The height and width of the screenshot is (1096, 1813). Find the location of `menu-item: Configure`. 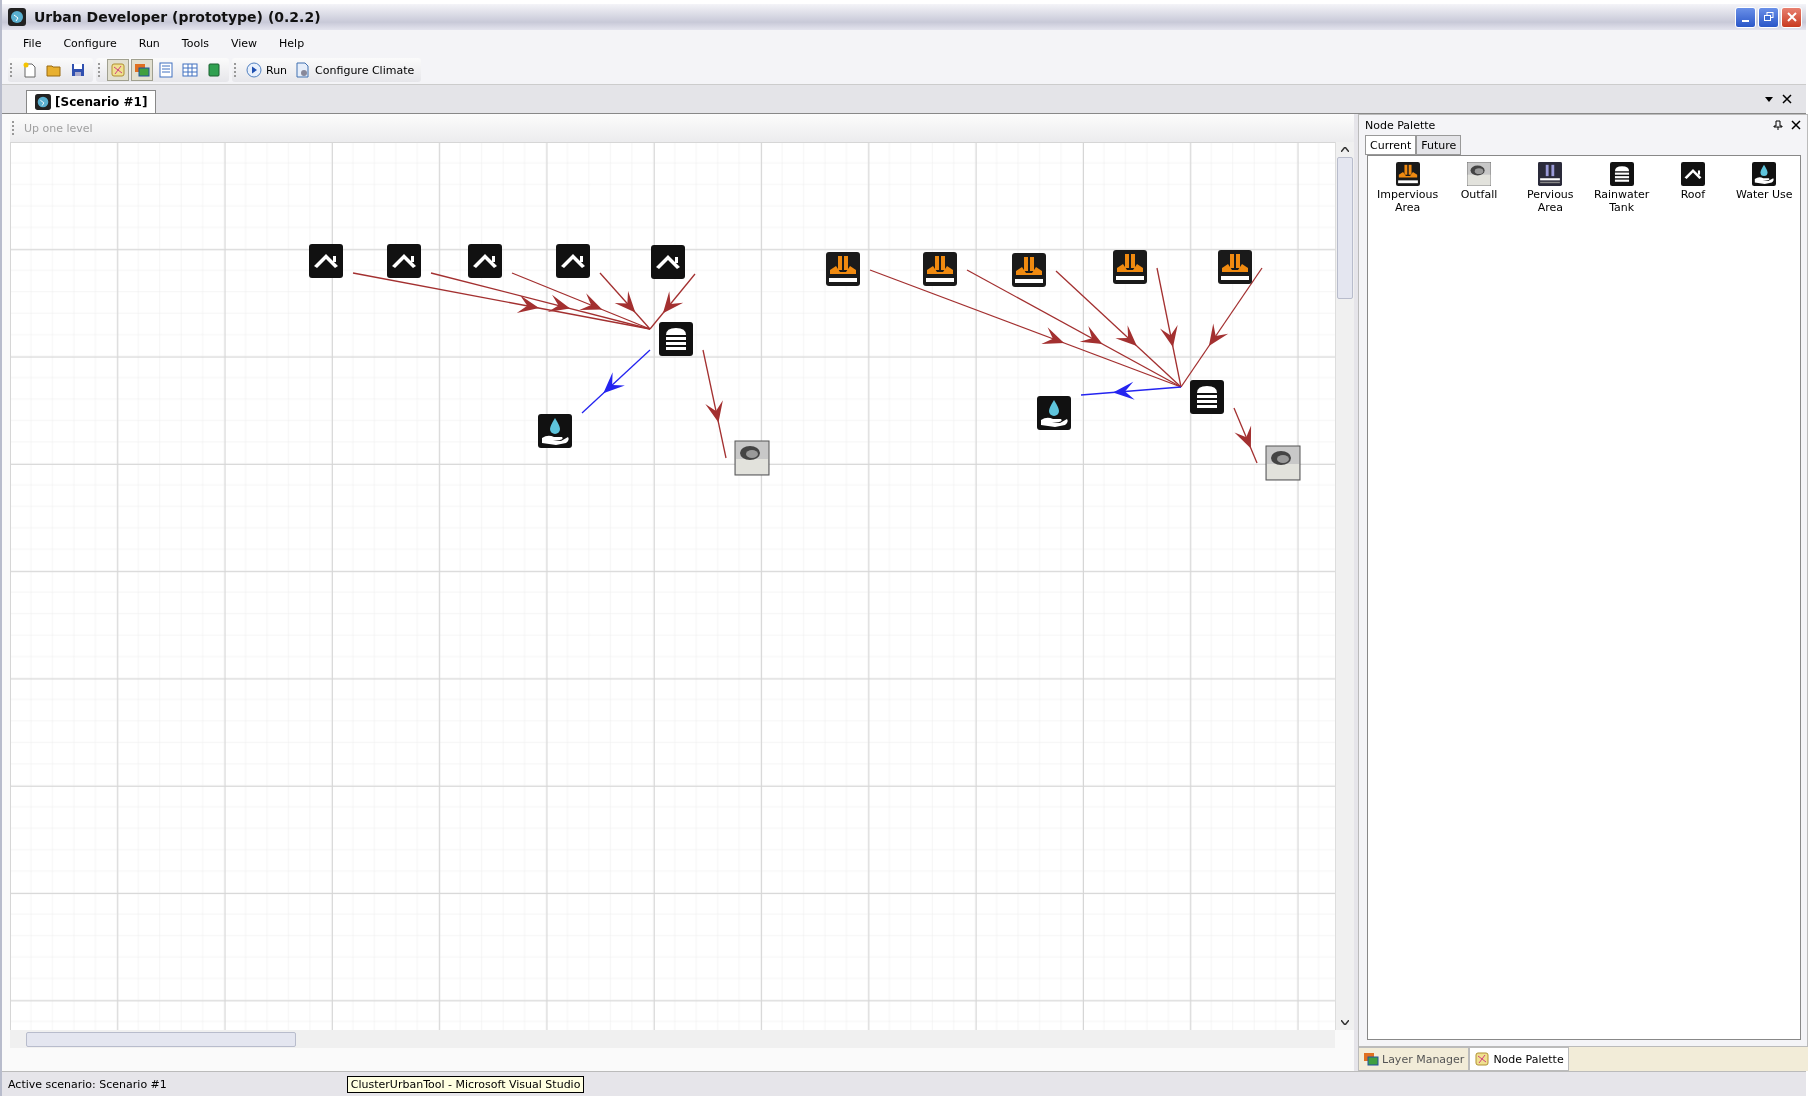

menu-item: Configure is located at coordinates (90, 43).